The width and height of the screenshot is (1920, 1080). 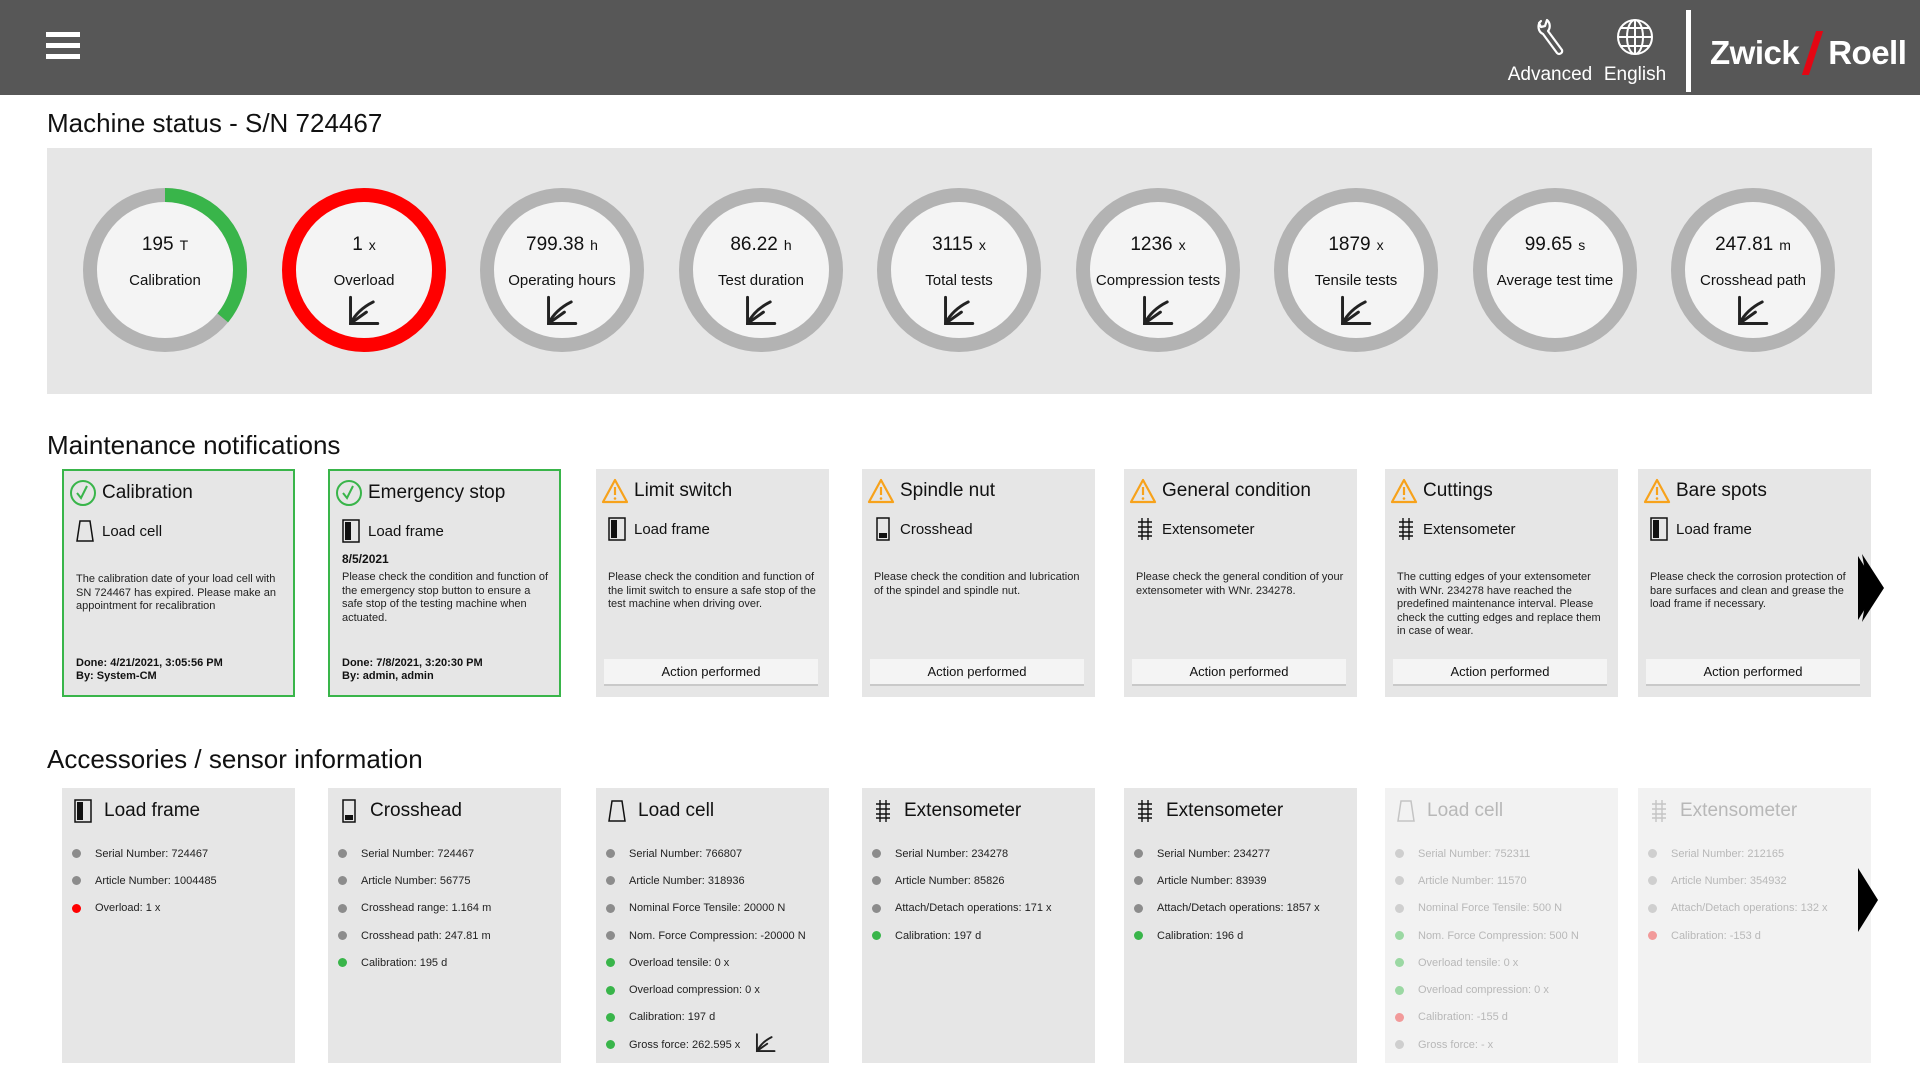 What do you see at coordinates (562, 280) in the screenshot?
I see `gauge-label: Operating hours` at bounding box center [562, 280].